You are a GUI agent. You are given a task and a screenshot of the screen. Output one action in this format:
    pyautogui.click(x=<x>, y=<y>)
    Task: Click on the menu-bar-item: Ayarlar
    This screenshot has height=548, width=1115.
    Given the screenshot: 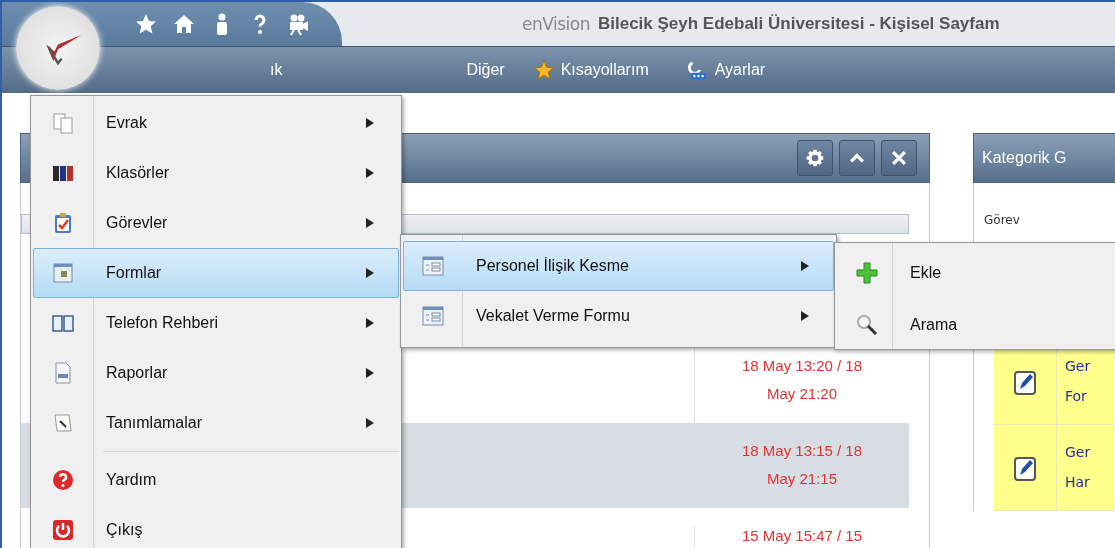 What is the action you would take?
    pyautogui.click(x=726, y=70)
    